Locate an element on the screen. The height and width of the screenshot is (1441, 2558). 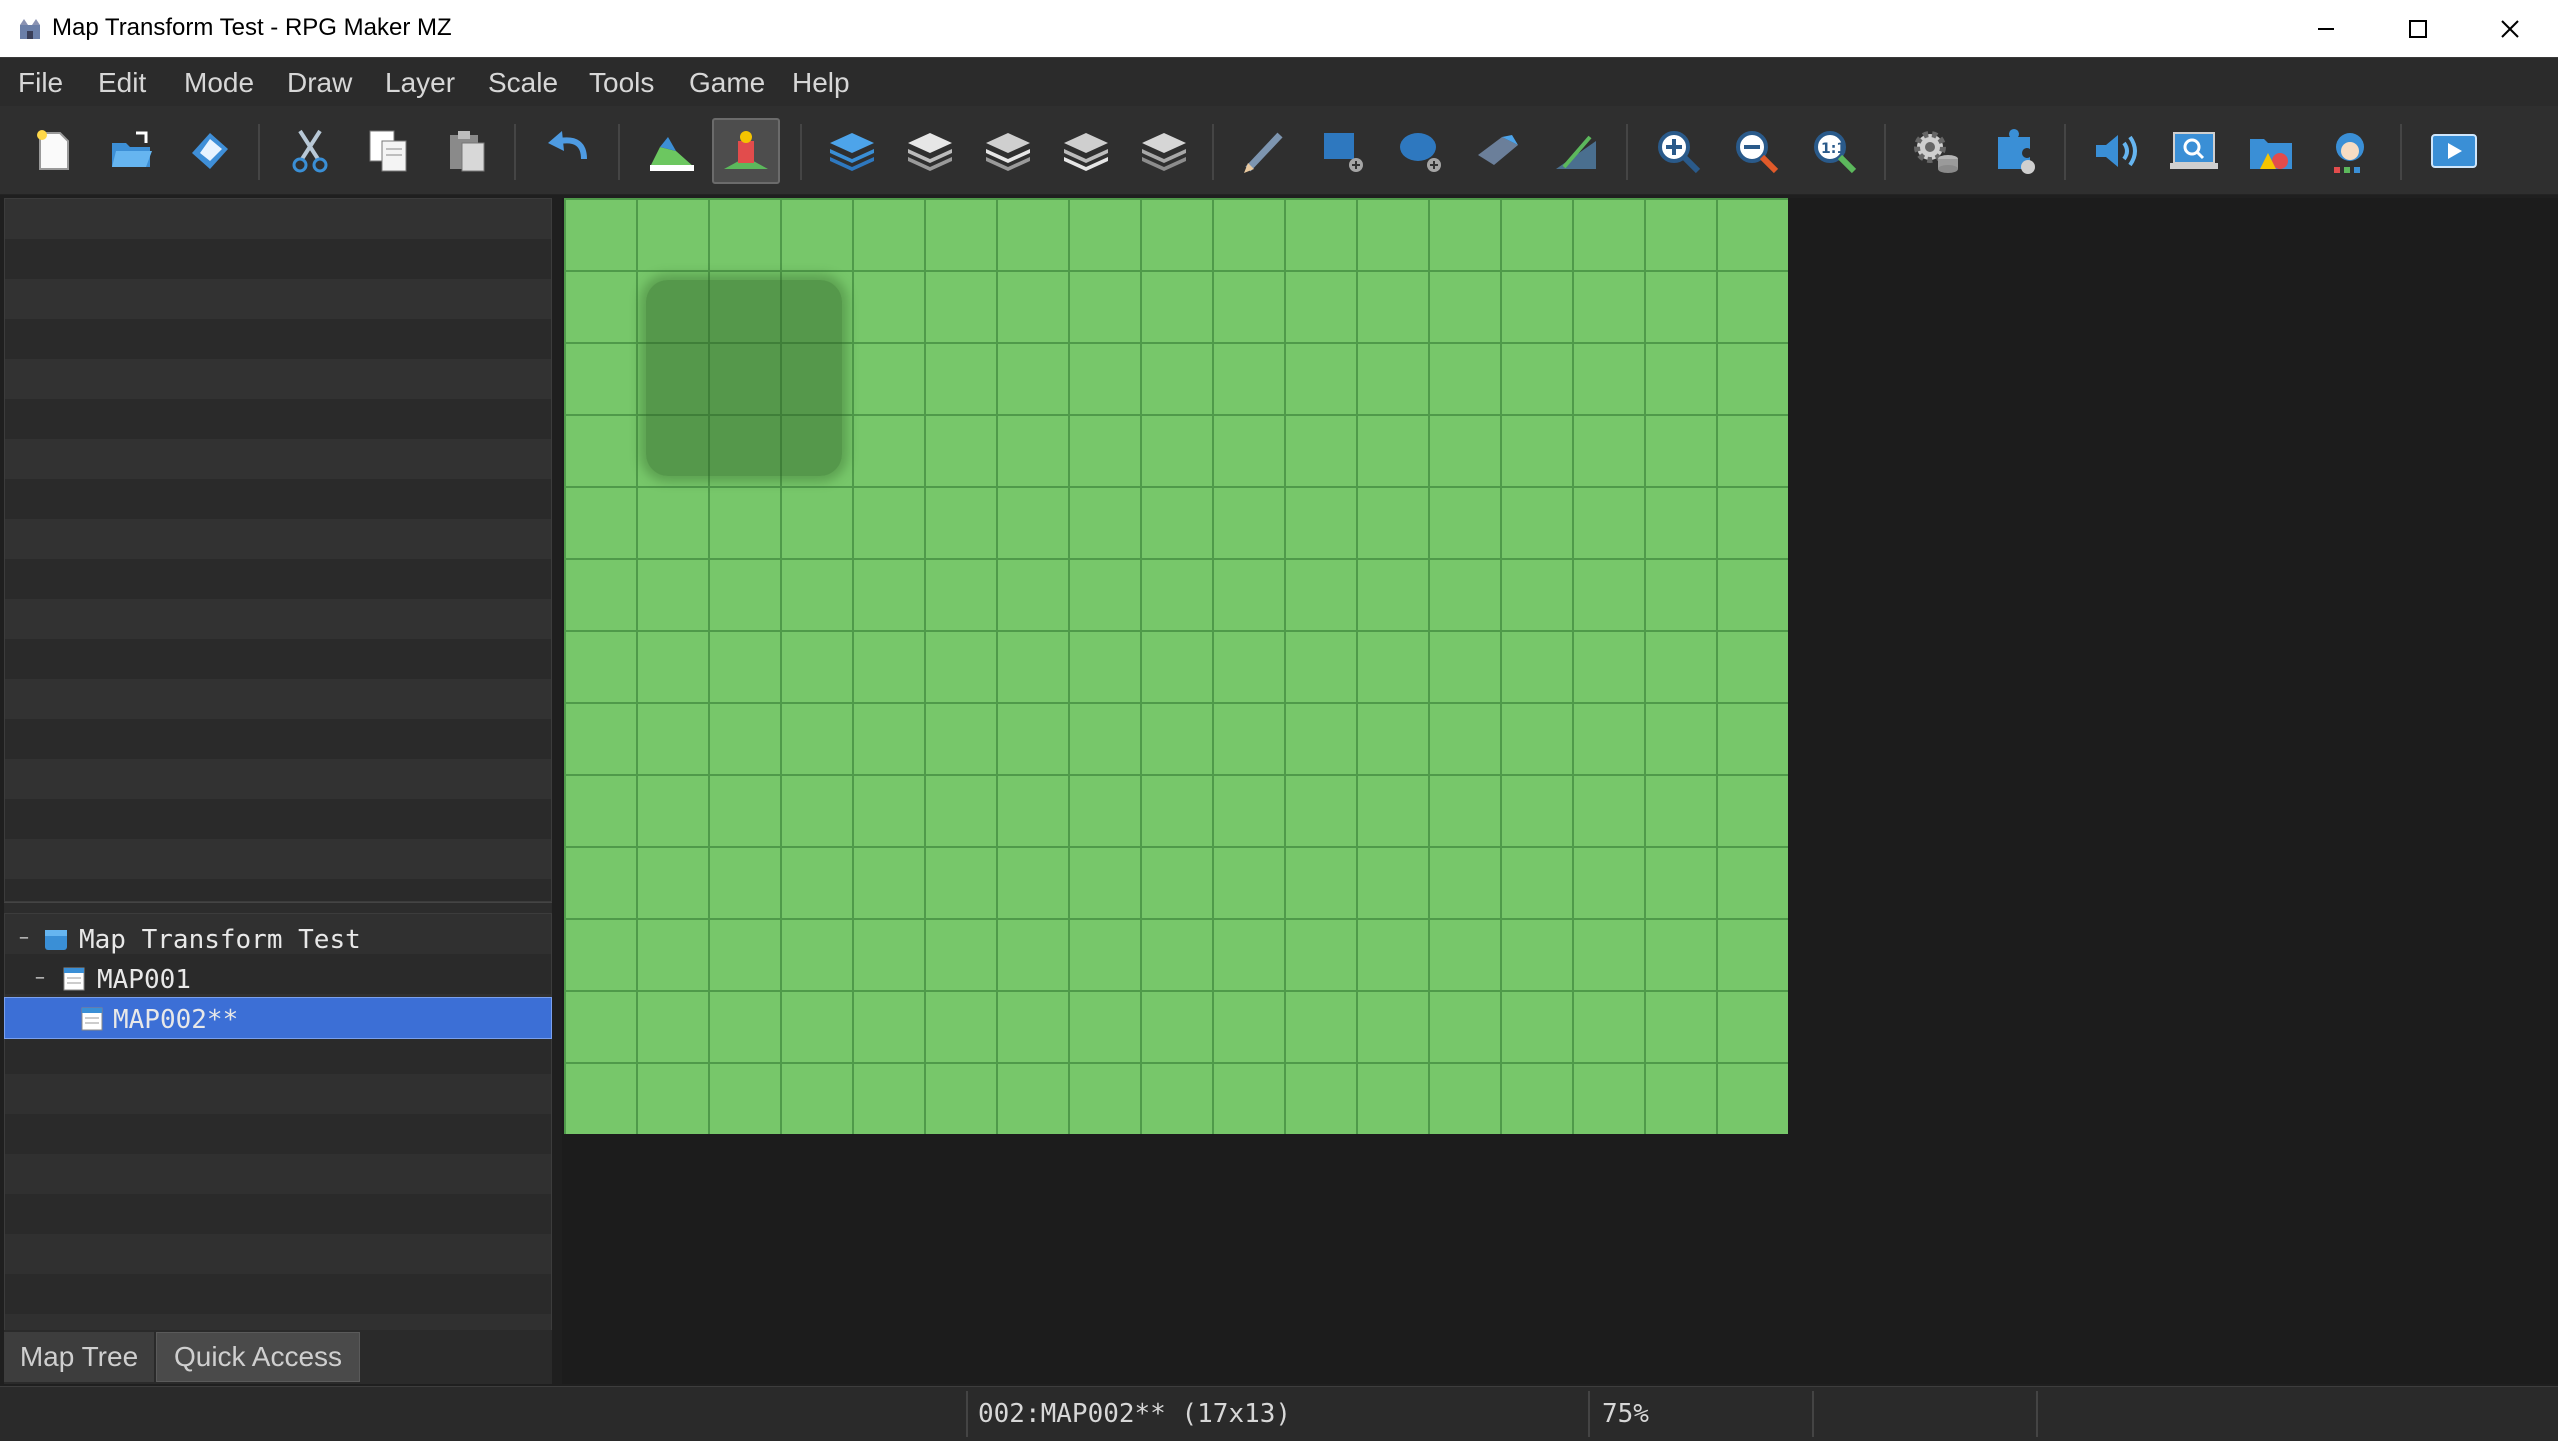
zoom-in-icon is located at coordinates (1679, 152).